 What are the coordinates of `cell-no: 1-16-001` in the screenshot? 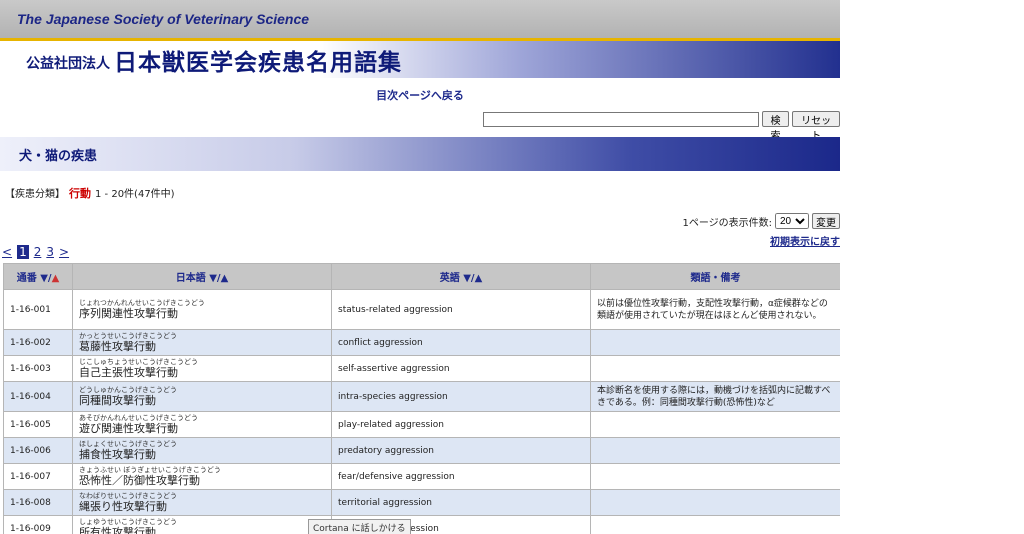 It's located at (38, 309).